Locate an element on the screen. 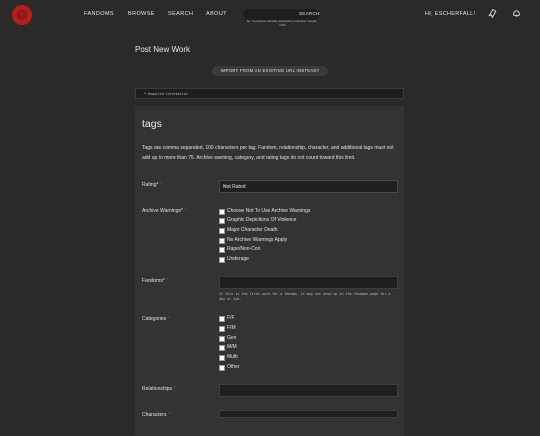  nav-browse: BROWSE is located at coordinates (141, 14).